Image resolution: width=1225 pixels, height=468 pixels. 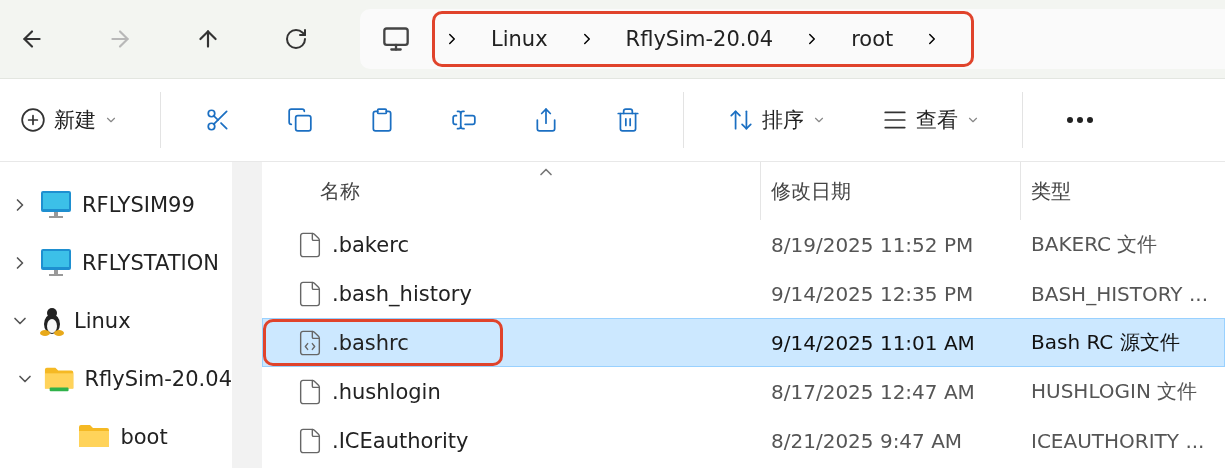 What do you see at coordinates (743, 391) in the screenshot?
I see `file-row: .hushlogin 8/17/2025 12:47 AM HUSHLOGIN 文件` at bounding box center [743, 391].